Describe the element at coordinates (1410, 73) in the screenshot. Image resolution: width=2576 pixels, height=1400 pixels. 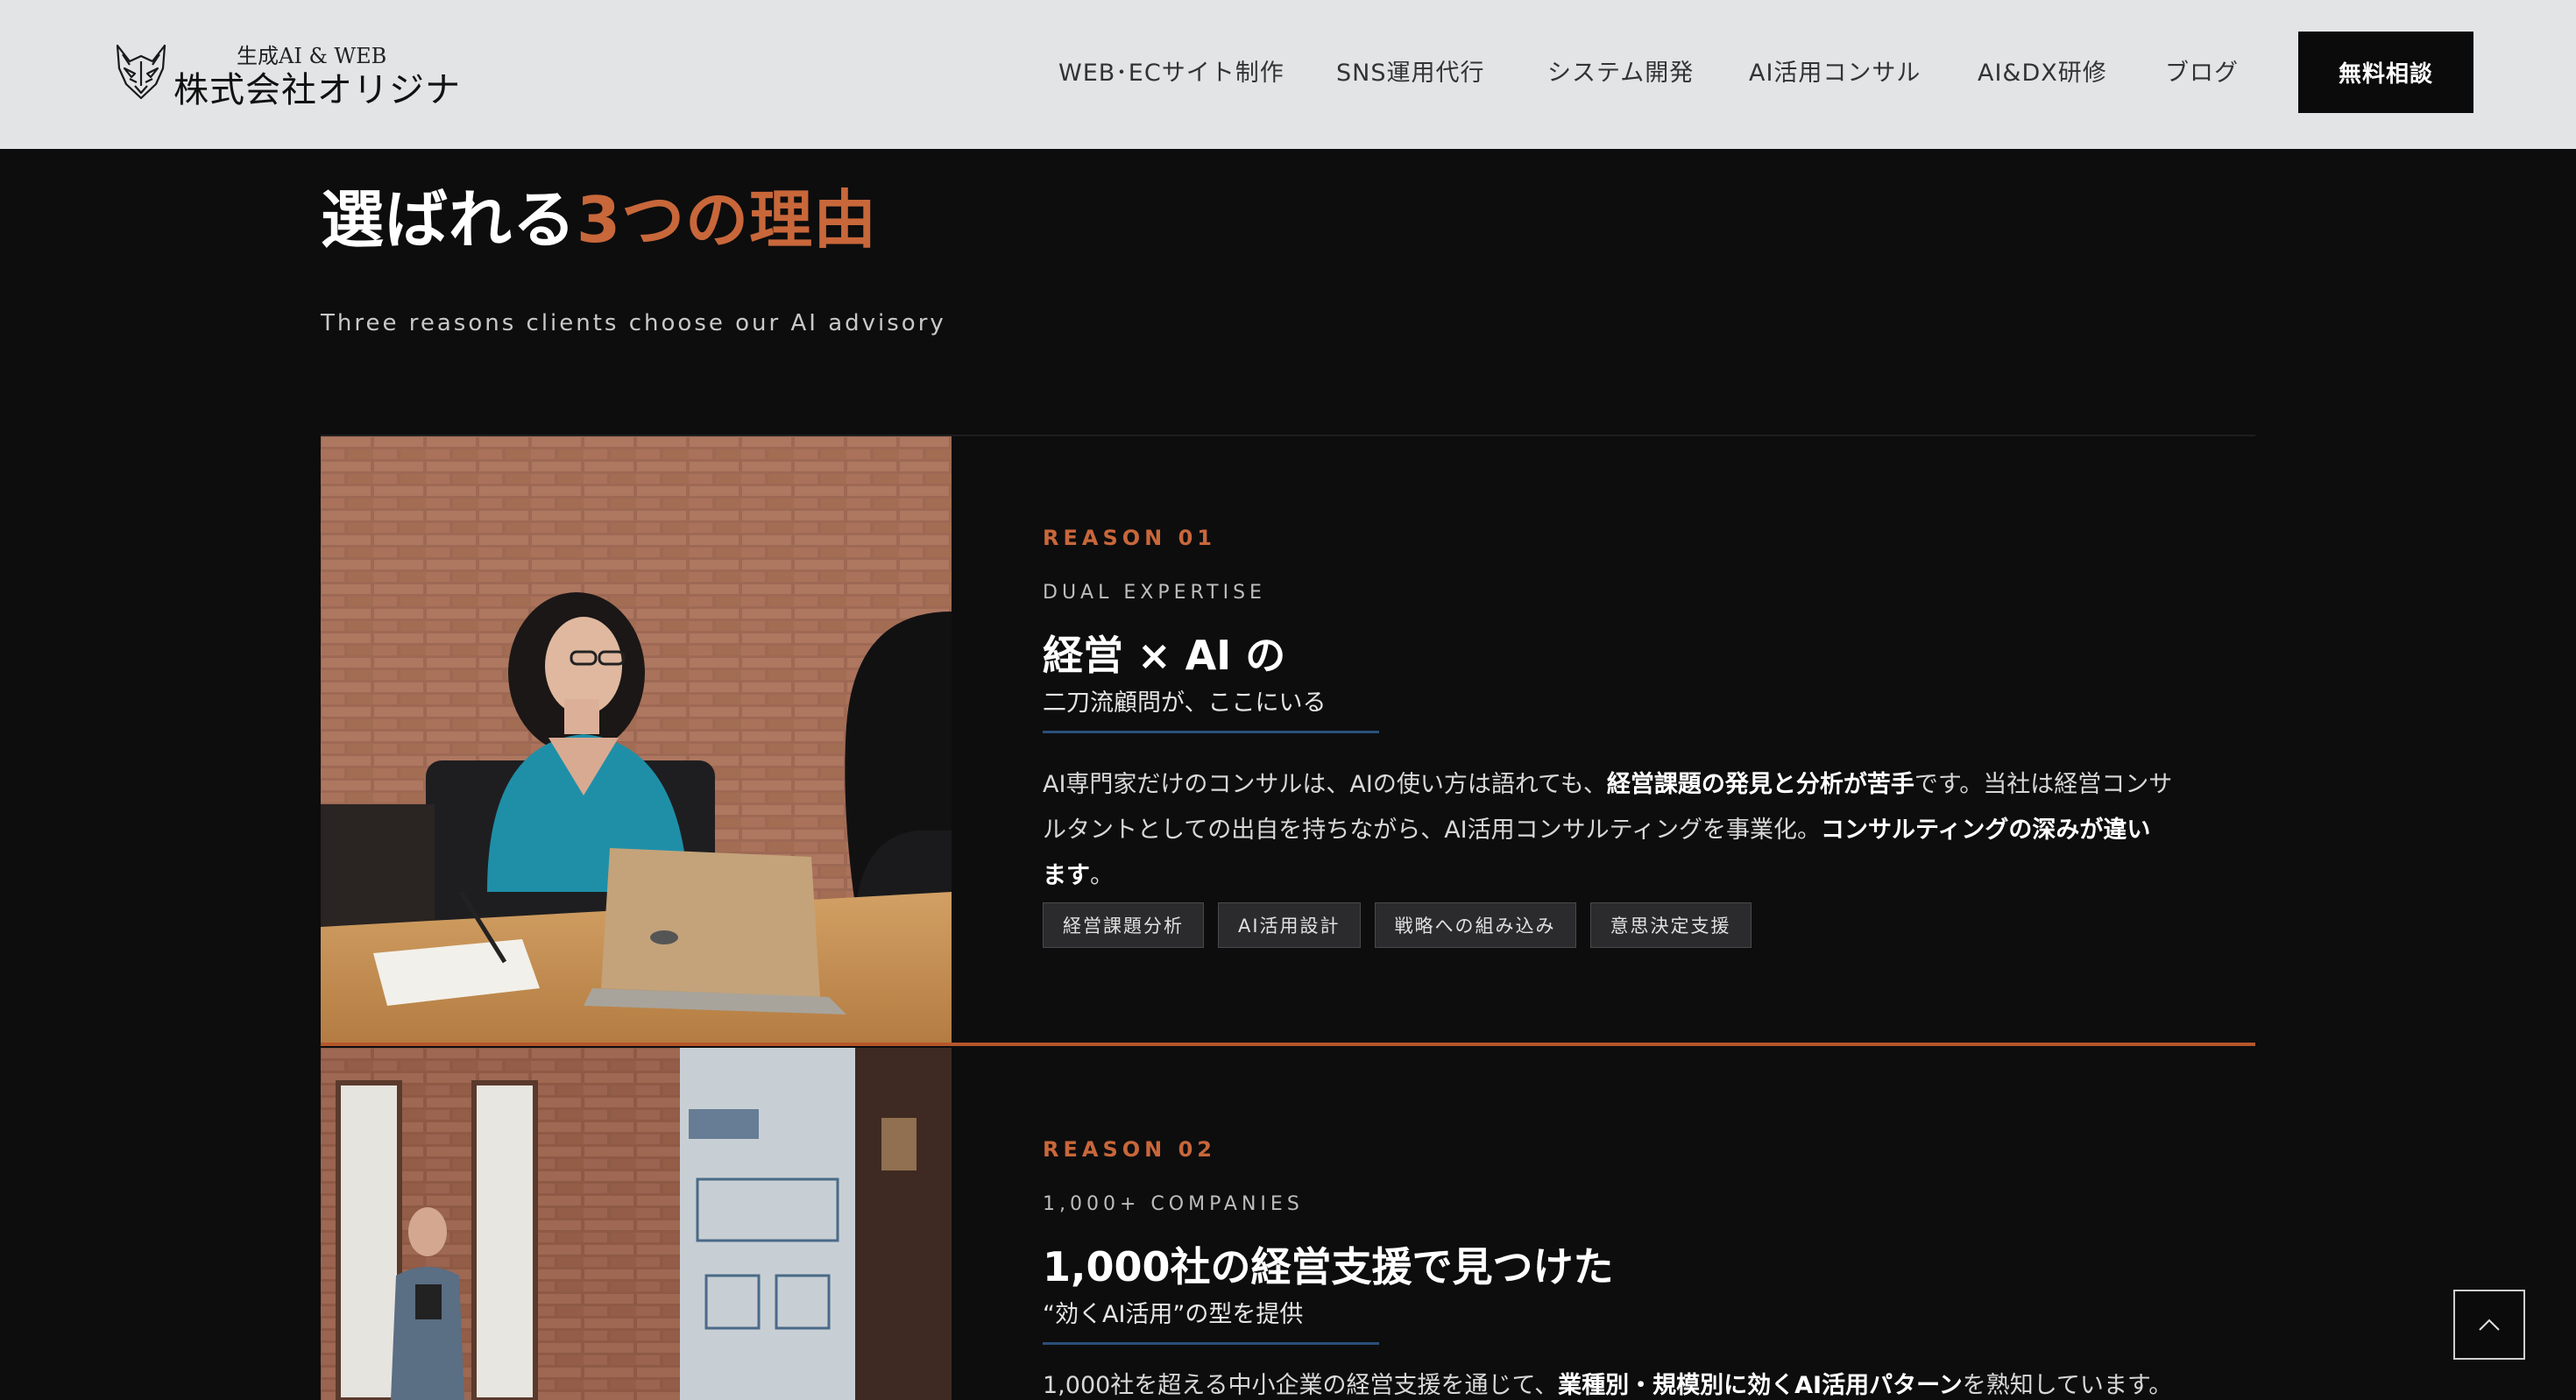
I see `nav-item-sns: SNS運用代行` at that location.